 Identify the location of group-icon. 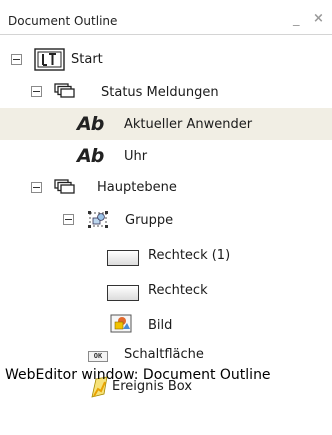
(98, 221).